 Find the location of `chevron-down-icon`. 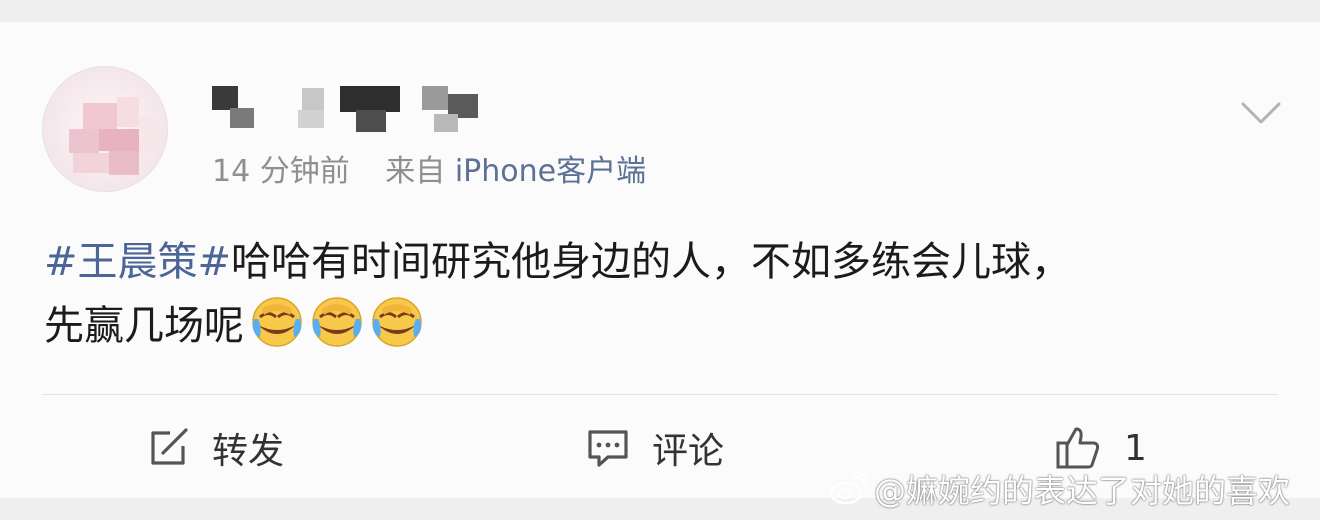

chevron-down-icon is located at coordinates (1261, 113).